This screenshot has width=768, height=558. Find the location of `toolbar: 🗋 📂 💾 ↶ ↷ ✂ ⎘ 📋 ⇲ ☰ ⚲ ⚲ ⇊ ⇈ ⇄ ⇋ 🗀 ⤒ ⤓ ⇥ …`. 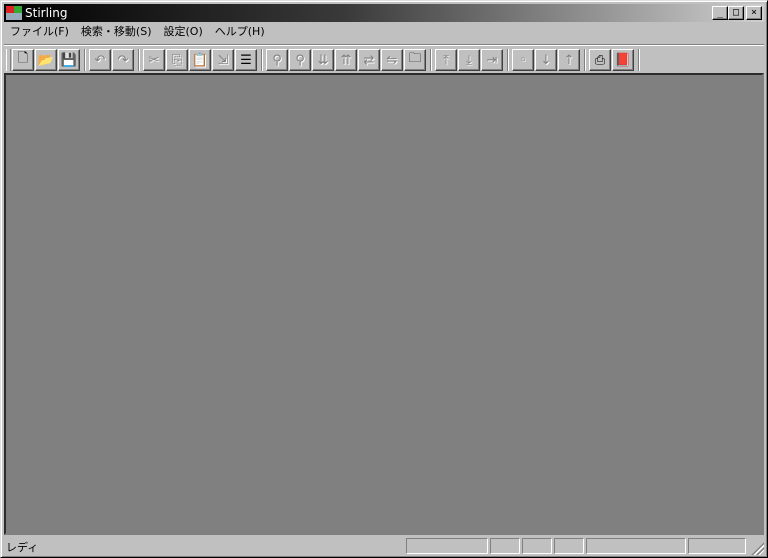

toolbar: 🗋 📂 💾 ↶ ↷ ✂ ⎘ 📋 ⇲ ☰ ⚲ ⚲ ⇊ ⇈ ⇄ ⇋ 🗀 ⤒ ⤓ ⇥ … is located at coordinates (384, 58).